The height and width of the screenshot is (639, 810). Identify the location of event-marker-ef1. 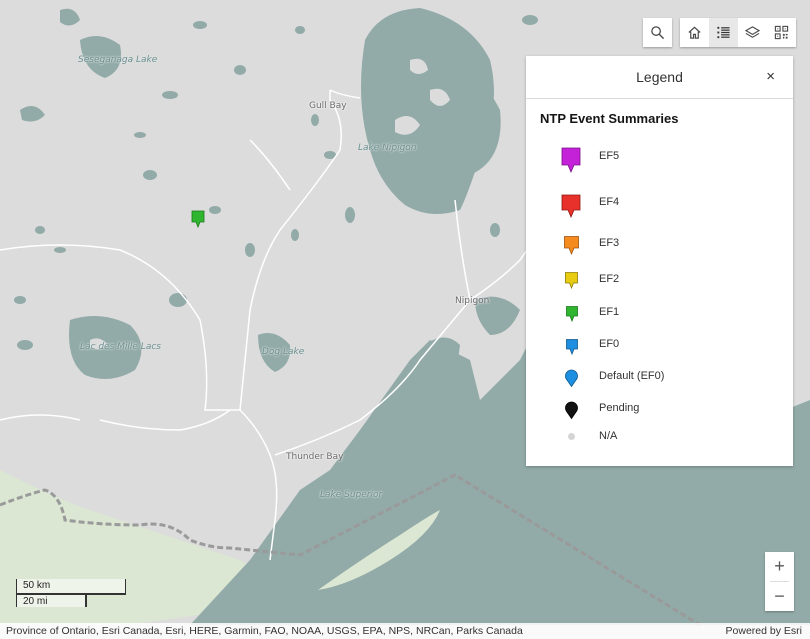
(198, 219).